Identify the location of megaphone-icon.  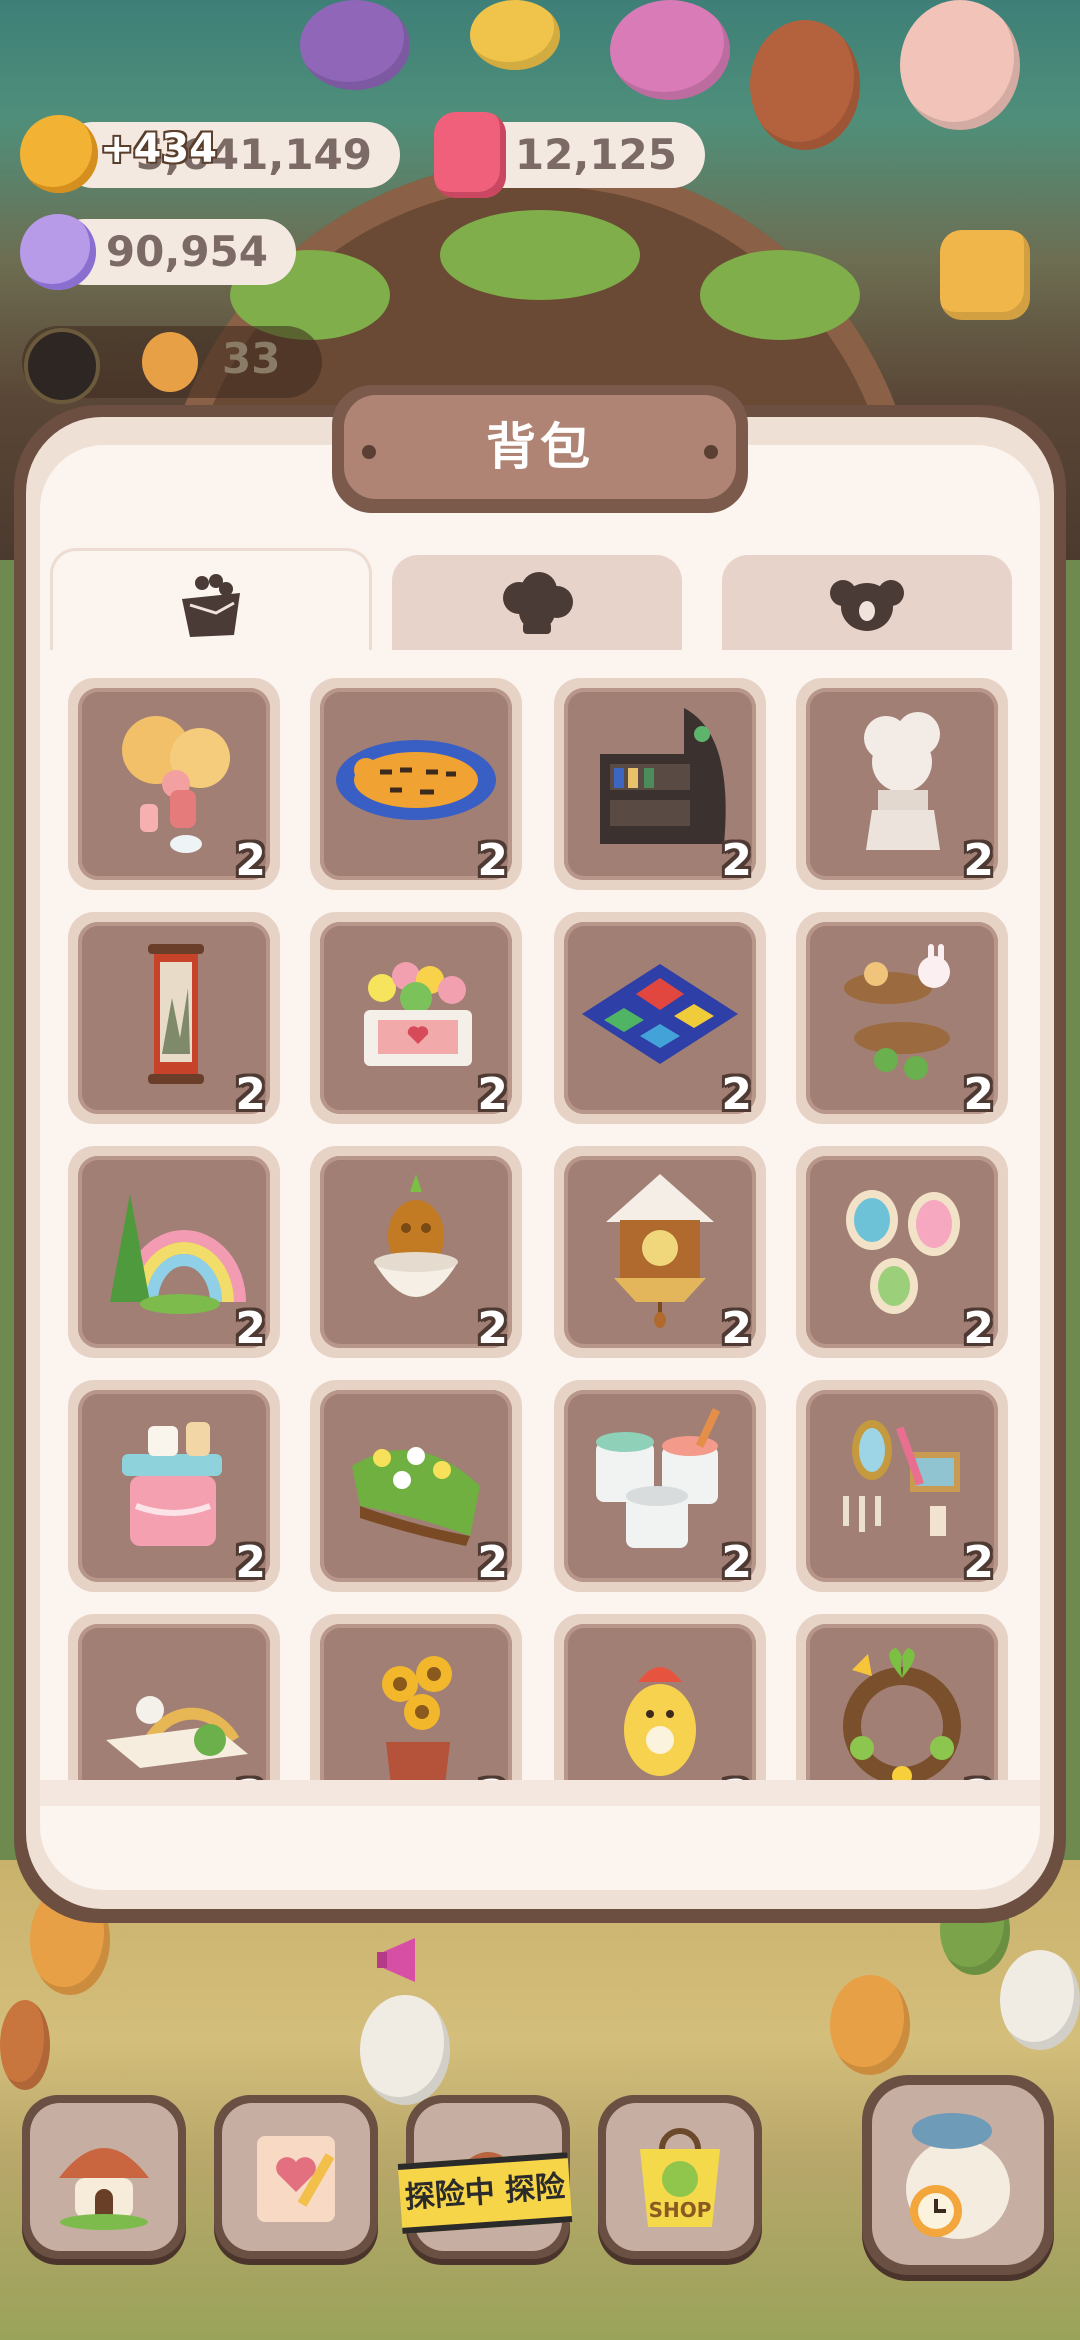
(410, 1960).